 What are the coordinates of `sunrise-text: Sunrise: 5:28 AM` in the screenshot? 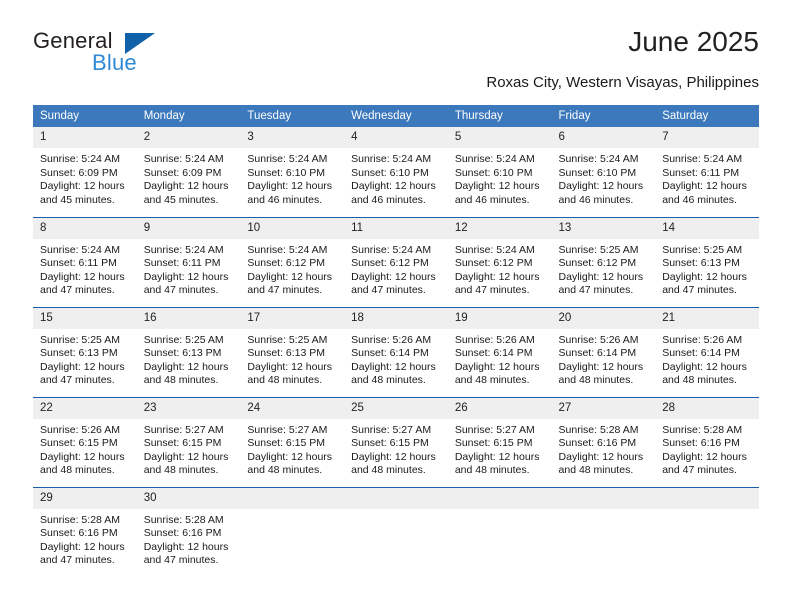 It's located at (598, 429).